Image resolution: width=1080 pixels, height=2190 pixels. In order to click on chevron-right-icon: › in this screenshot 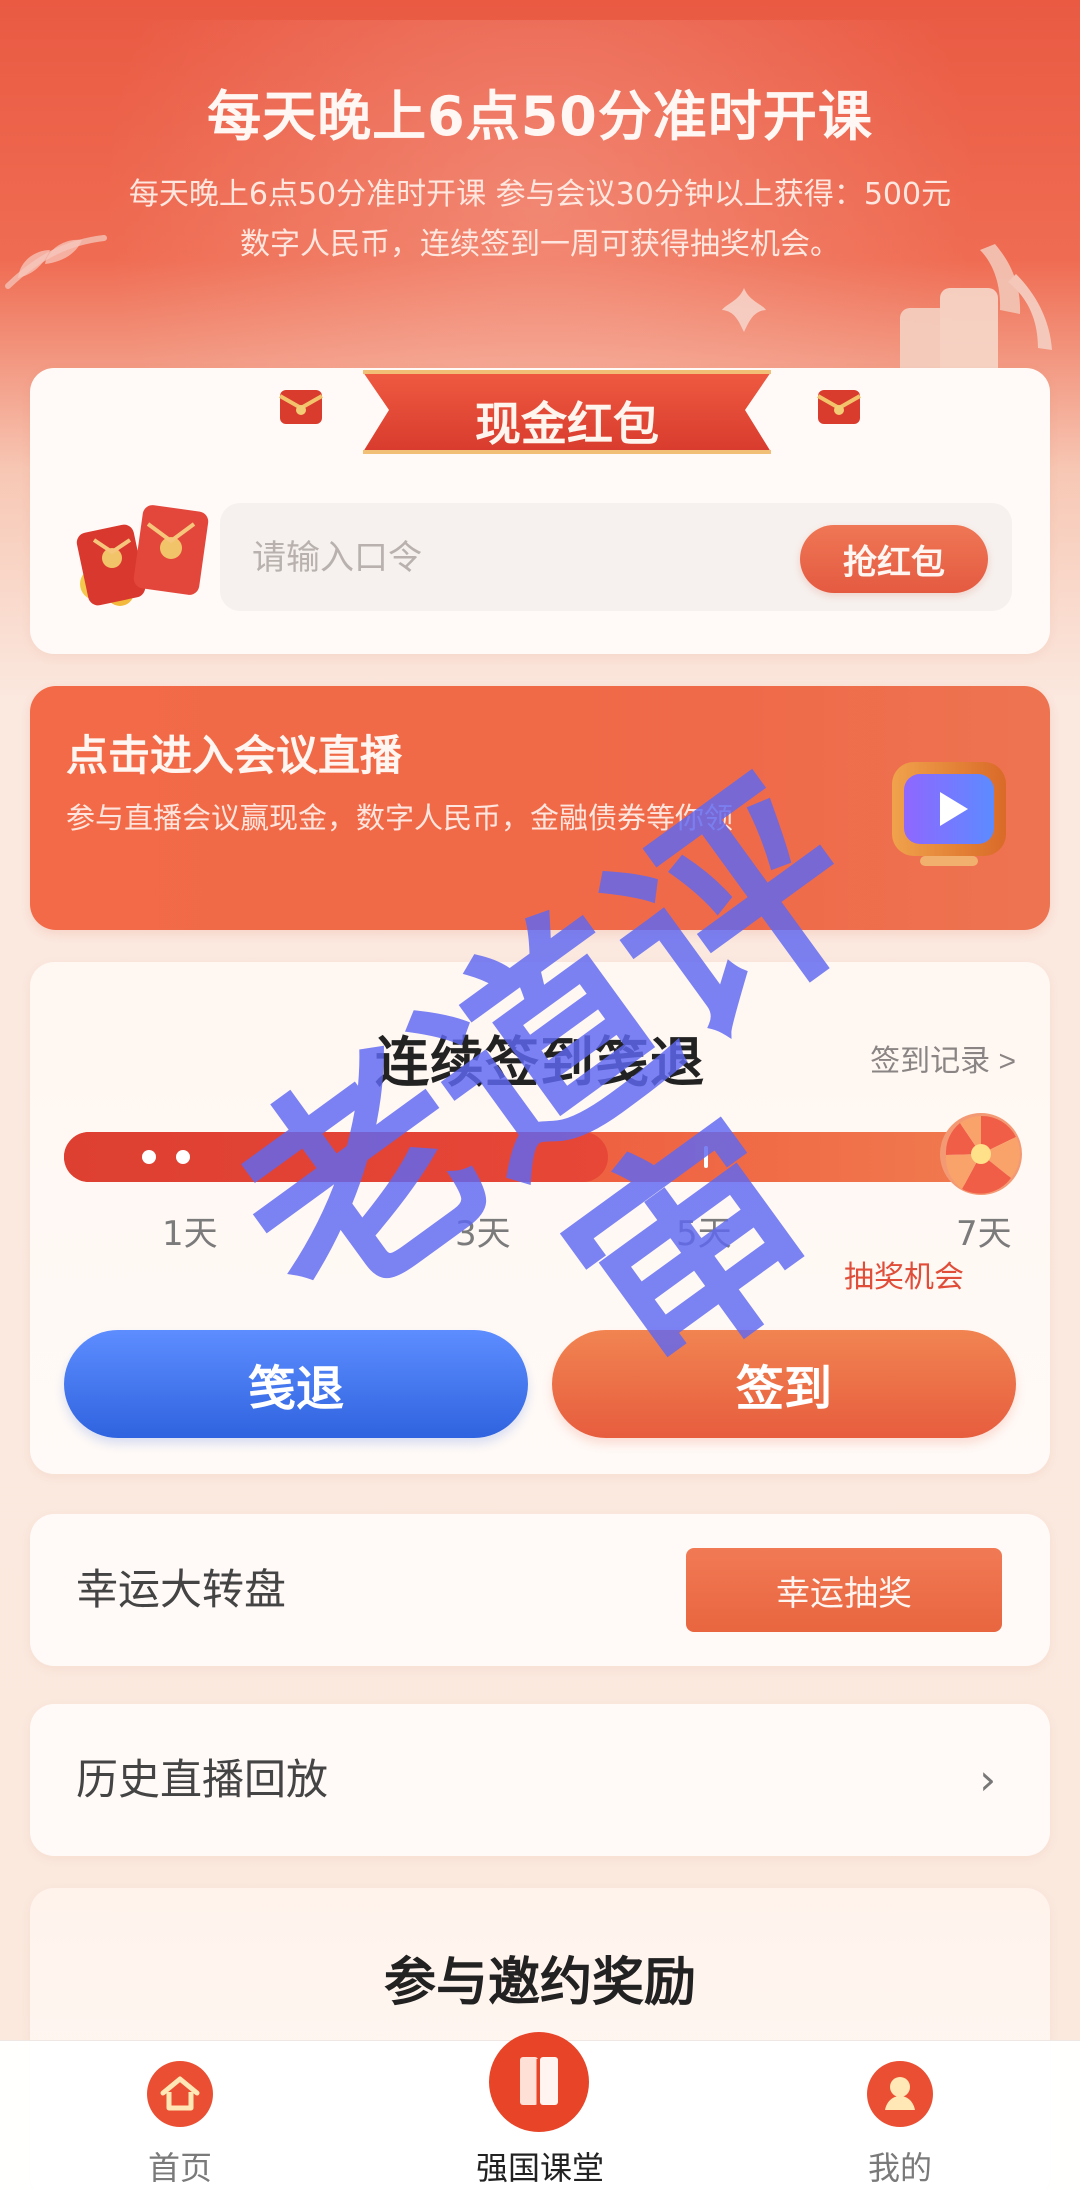, I will do `click(987, 1779)`.